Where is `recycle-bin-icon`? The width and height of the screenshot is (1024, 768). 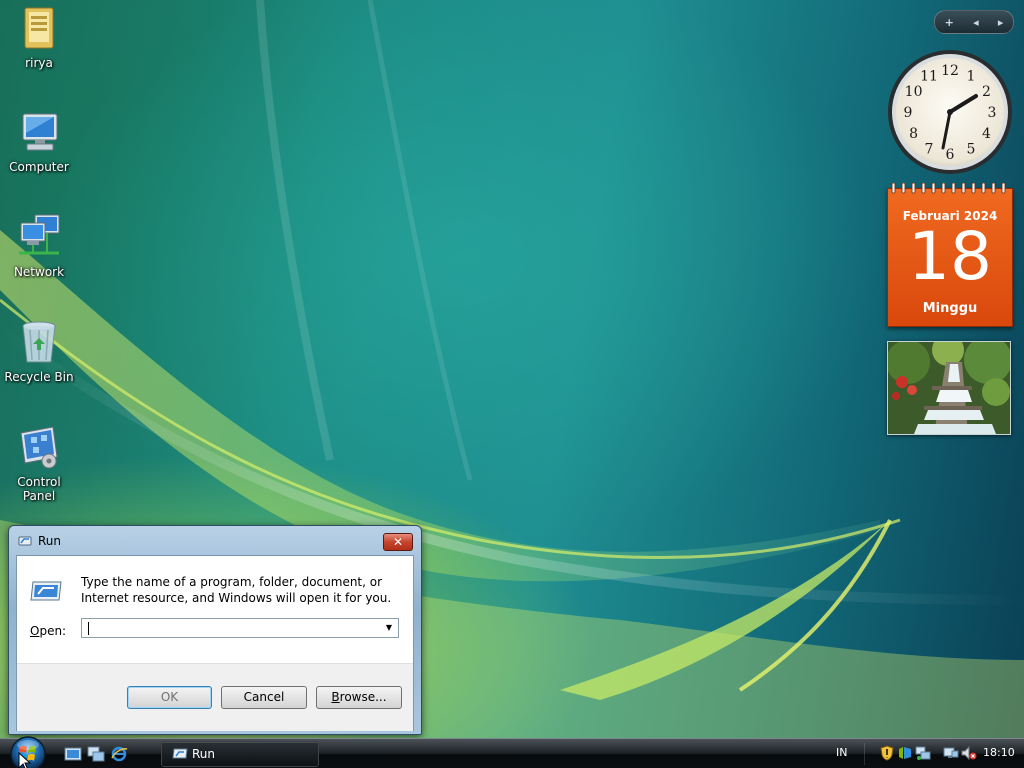 recycle-bin-icon is located at coordinates (39, 342).